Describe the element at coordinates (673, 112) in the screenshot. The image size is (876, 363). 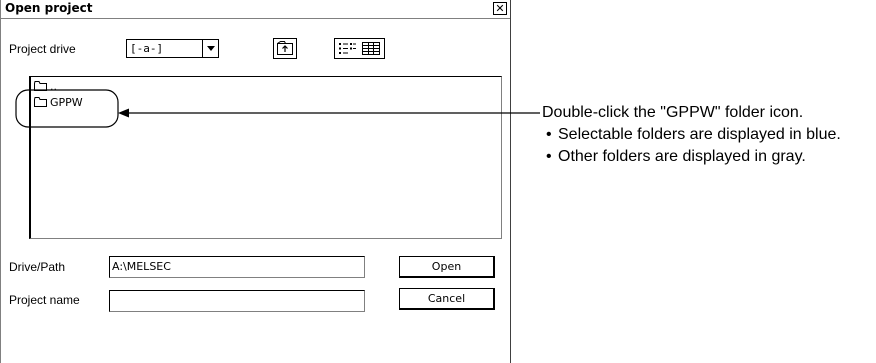
I see `annotation-main: Double-click the "GPPW" folder icon.` at that location.